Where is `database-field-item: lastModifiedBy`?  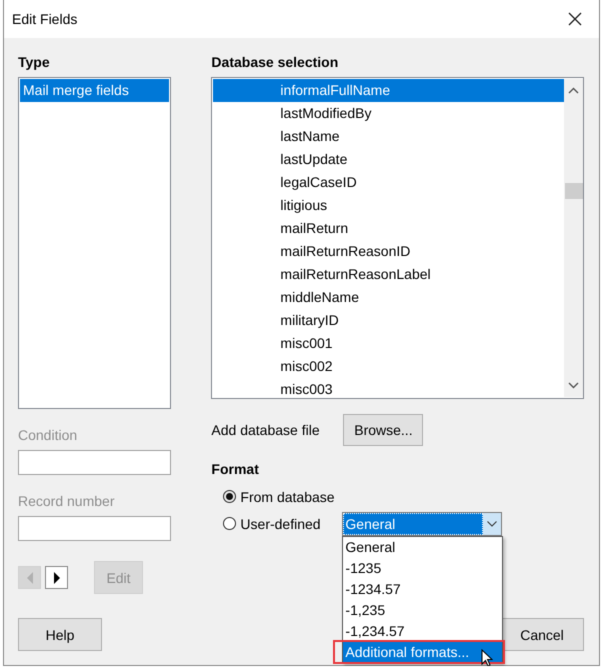
database-field-item: lastModifiedBy is located at coordinates (388, 113).